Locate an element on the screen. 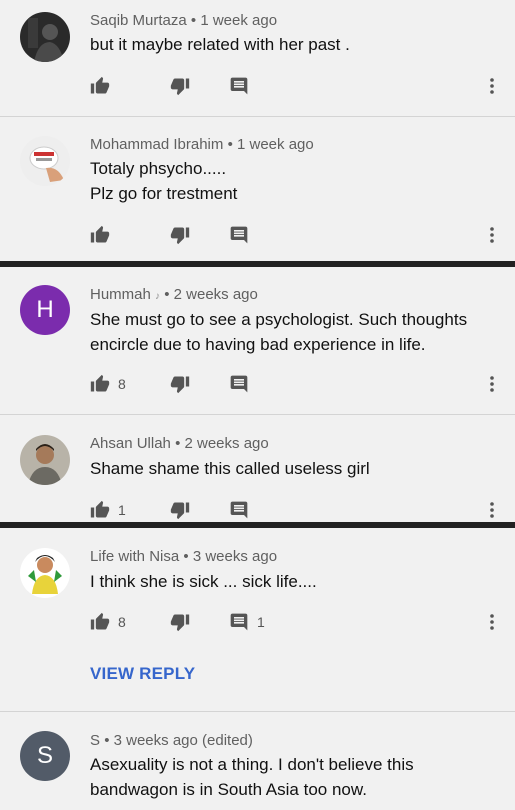  like-button: 1 is located at coordinates (108, 510).